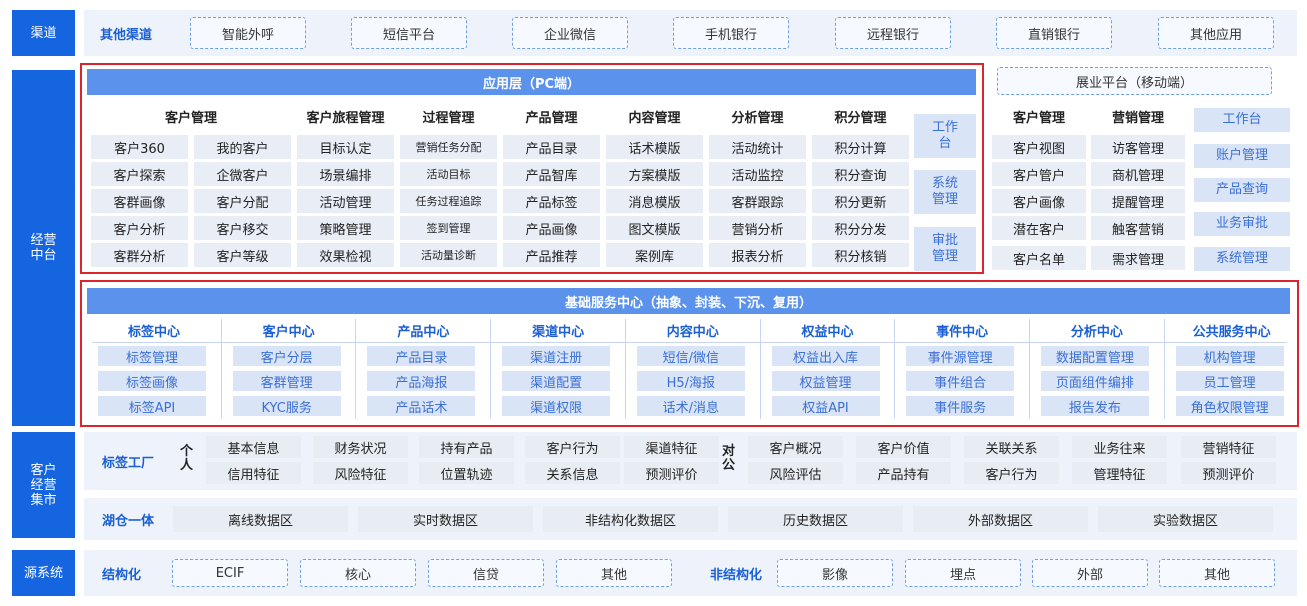 The height and width of the screenshot is (606, 1307). Describe the element at coordinates (960, 406) in the screenshot. I see `service-item: 事件服务` at that location.